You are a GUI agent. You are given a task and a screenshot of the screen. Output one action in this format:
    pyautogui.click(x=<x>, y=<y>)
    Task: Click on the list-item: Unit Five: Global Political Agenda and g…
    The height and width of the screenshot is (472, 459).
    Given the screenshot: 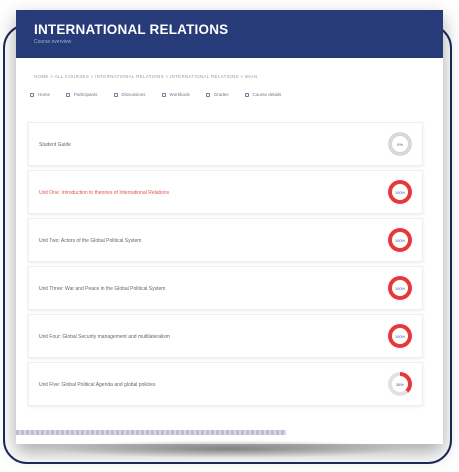 What is the action you would take?
    pyautogui.click(x=225, y=384)
    